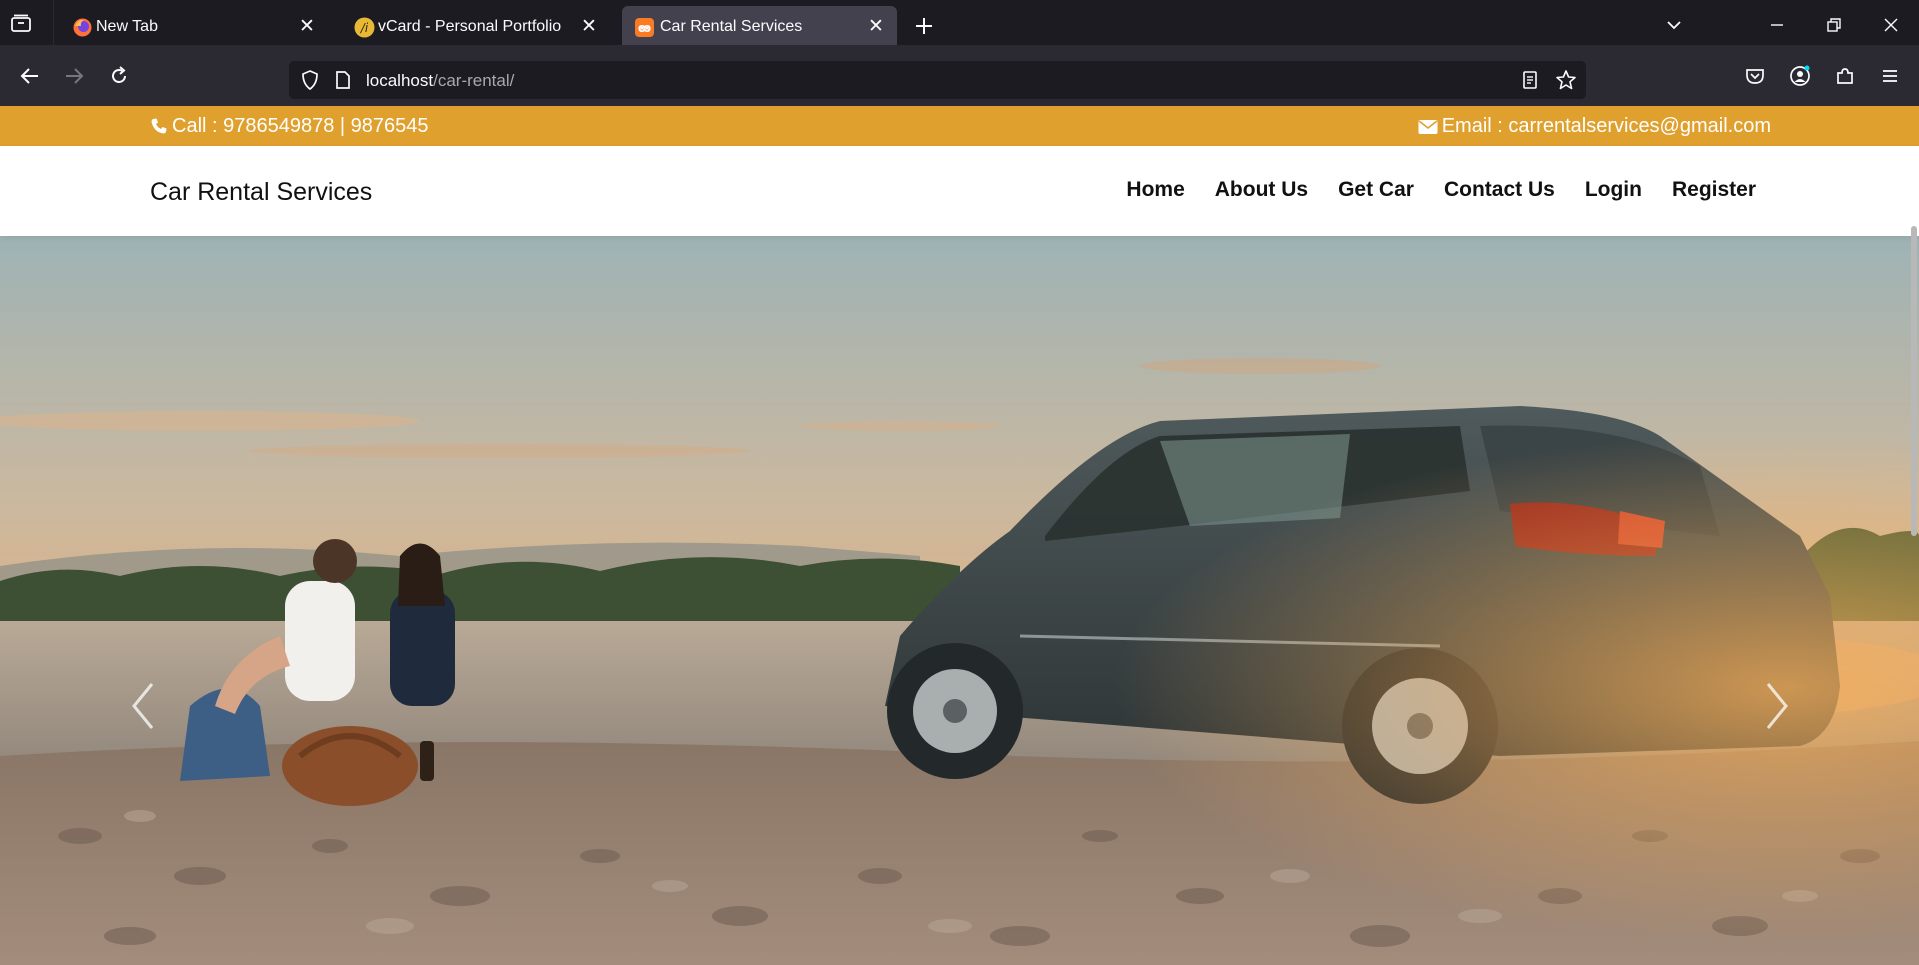  I want to click on nav-contact-link: Contact Us, so click(1499, 190).